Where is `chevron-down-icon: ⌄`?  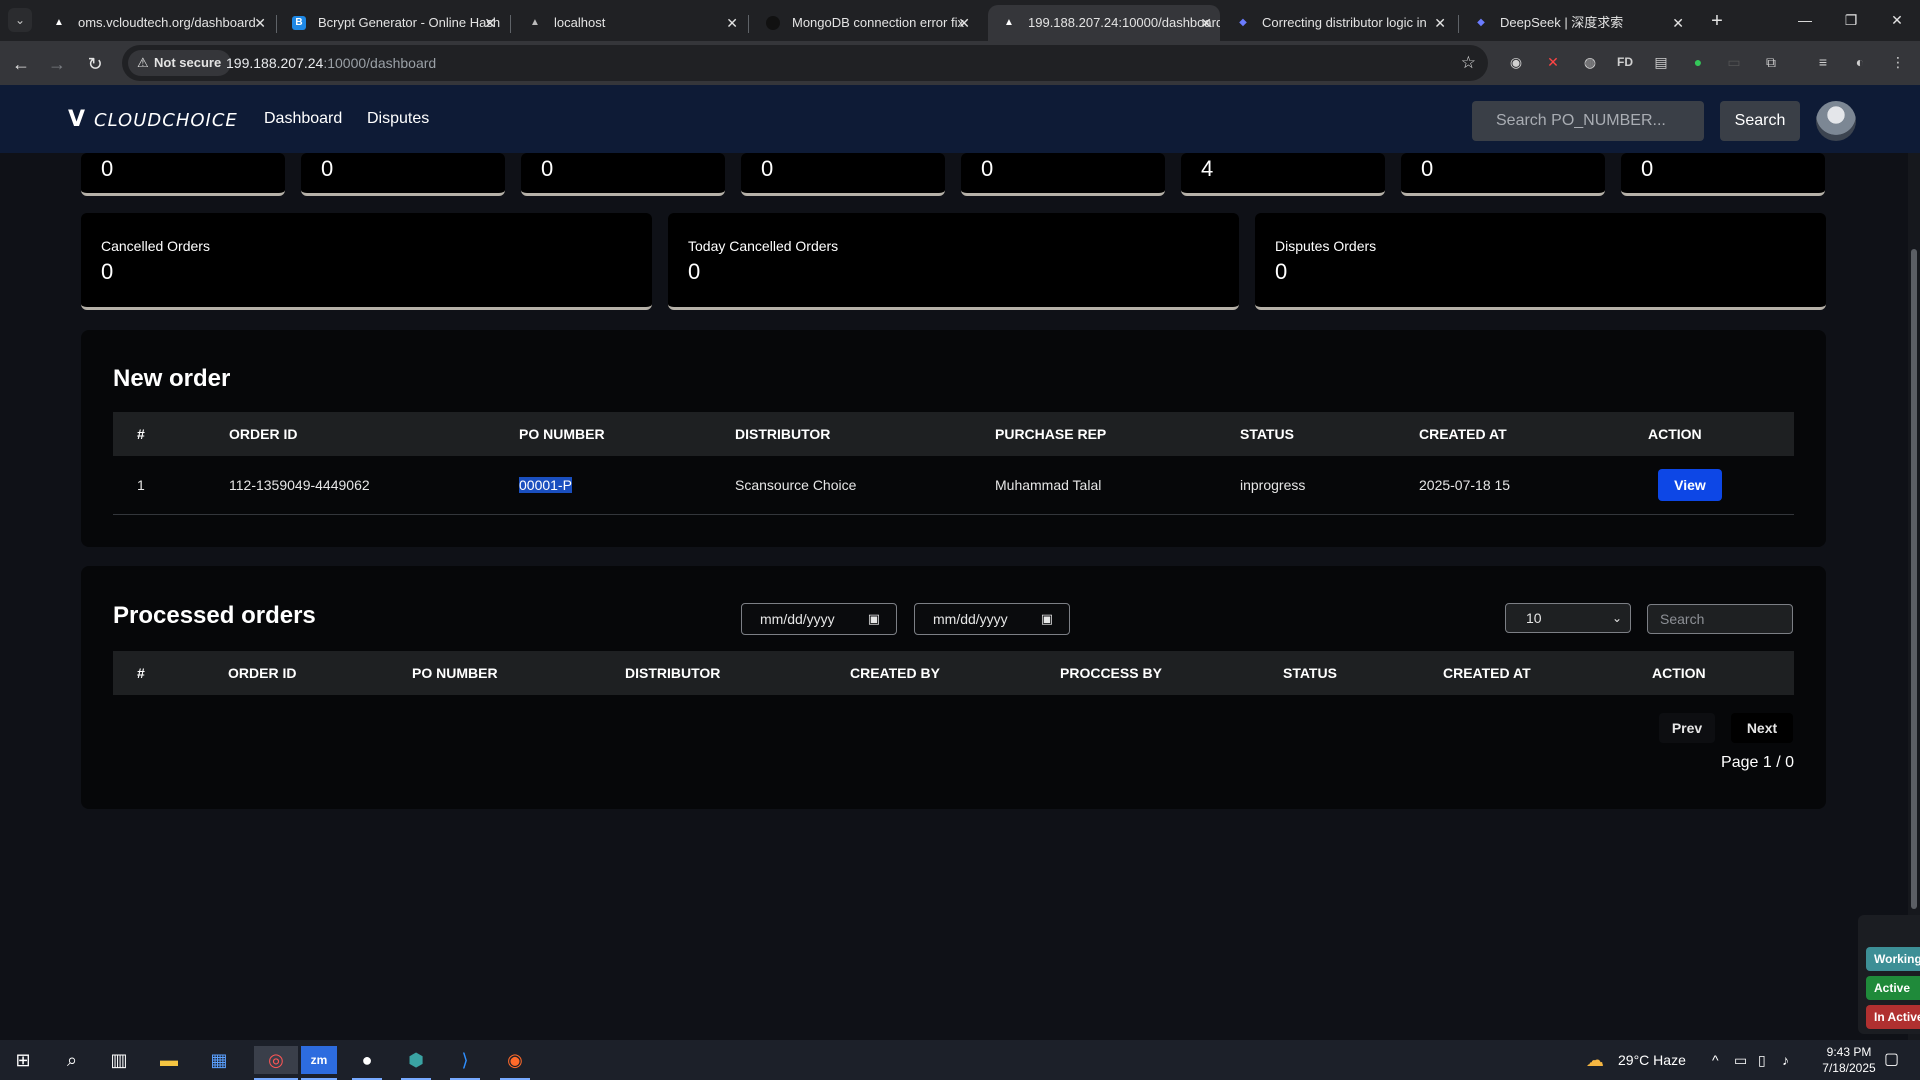 chevron-down-icon: ⌄ is located at coordinates (1616, 618).